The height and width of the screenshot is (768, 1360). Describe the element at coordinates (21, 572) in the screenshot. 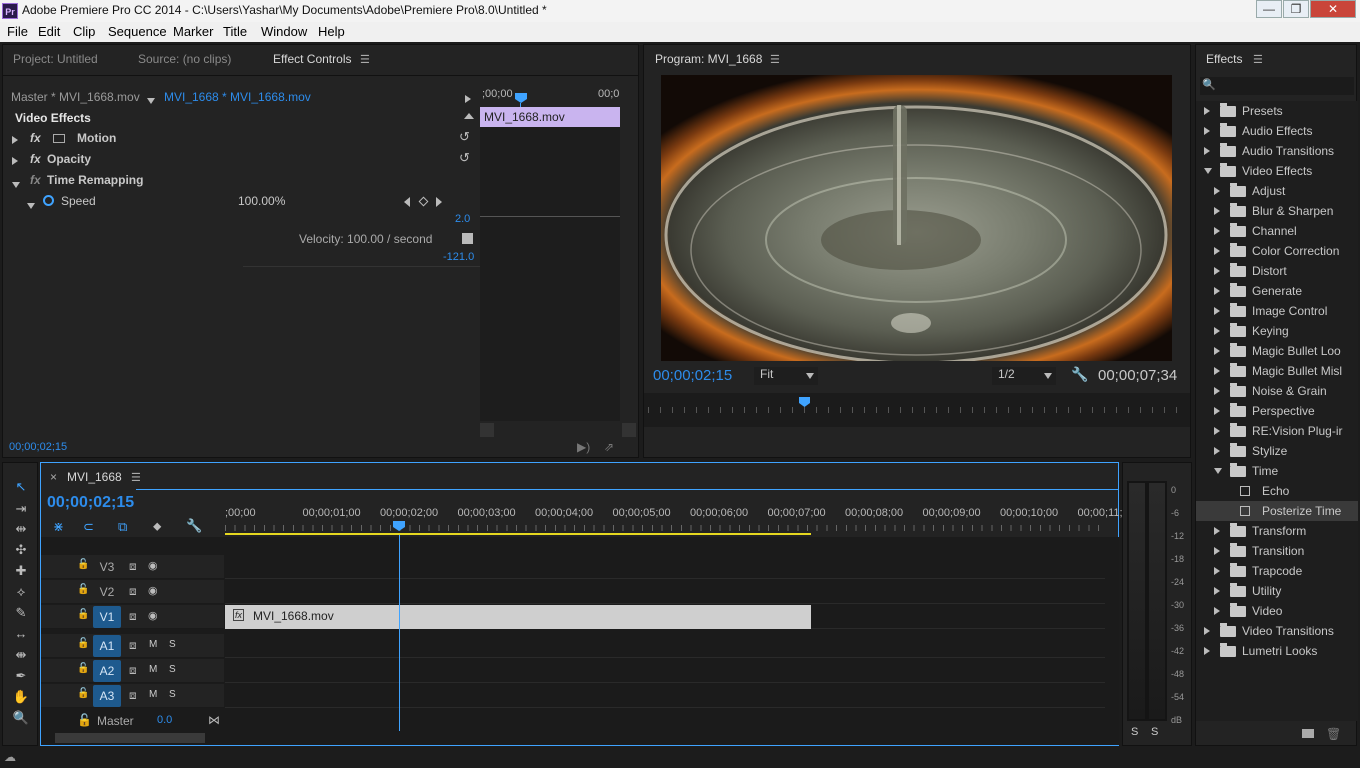

I see `rate-stretch-tool-icon: ✚` at that location.